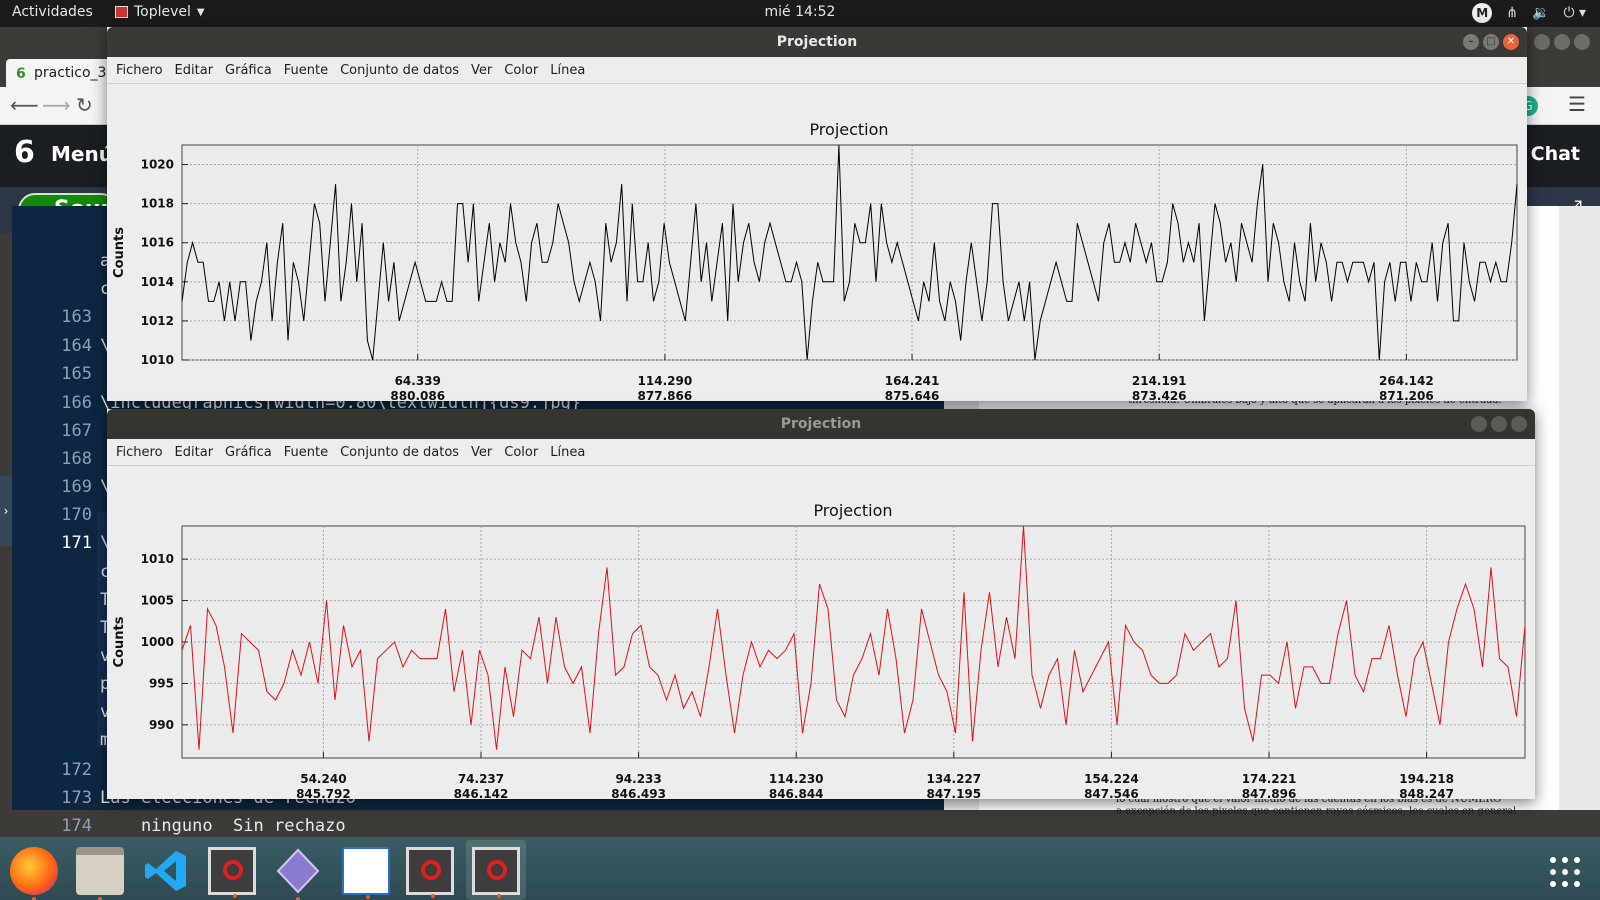 This screenshot has height=900, width=1600. Describe the element at coordinates (1574, 13) in the screenshot. I see `power-icon: ⏻ ▾` at that location.